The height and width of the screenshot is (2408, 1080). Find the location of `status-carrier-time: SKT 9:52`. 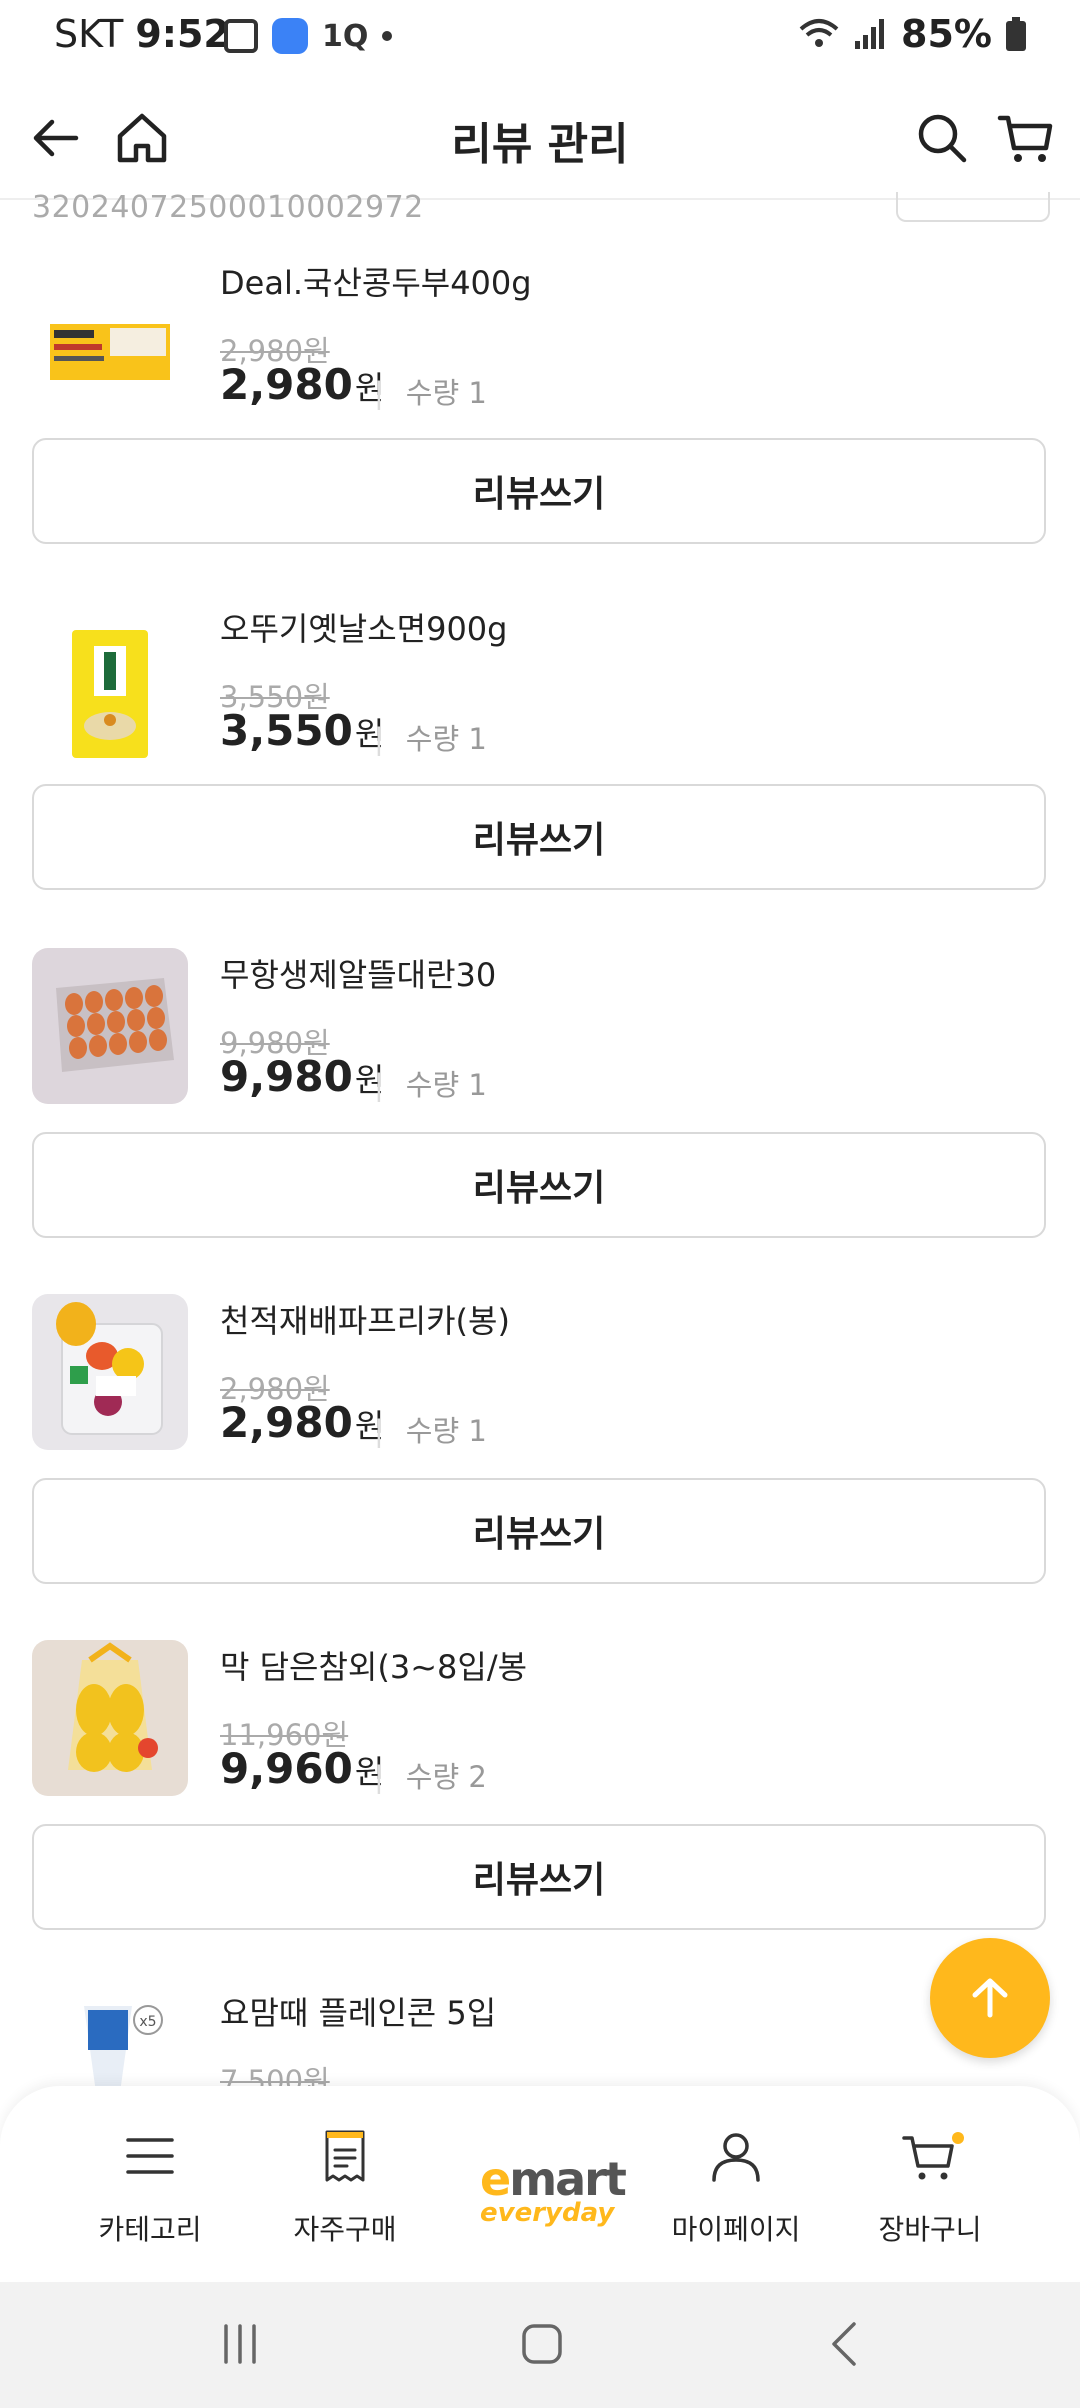

status-carrier-time: SKT 9:52 is located at coordinates (142, 34).